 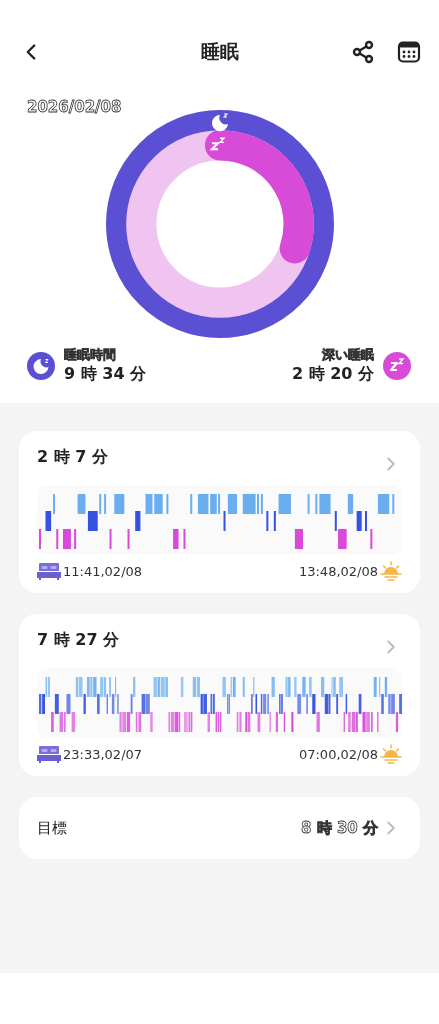 What do you see at coordinates (72, 457) in the screenshot?
I see `session-duration: 2 時 7 分` at bounding box center [72, 457].